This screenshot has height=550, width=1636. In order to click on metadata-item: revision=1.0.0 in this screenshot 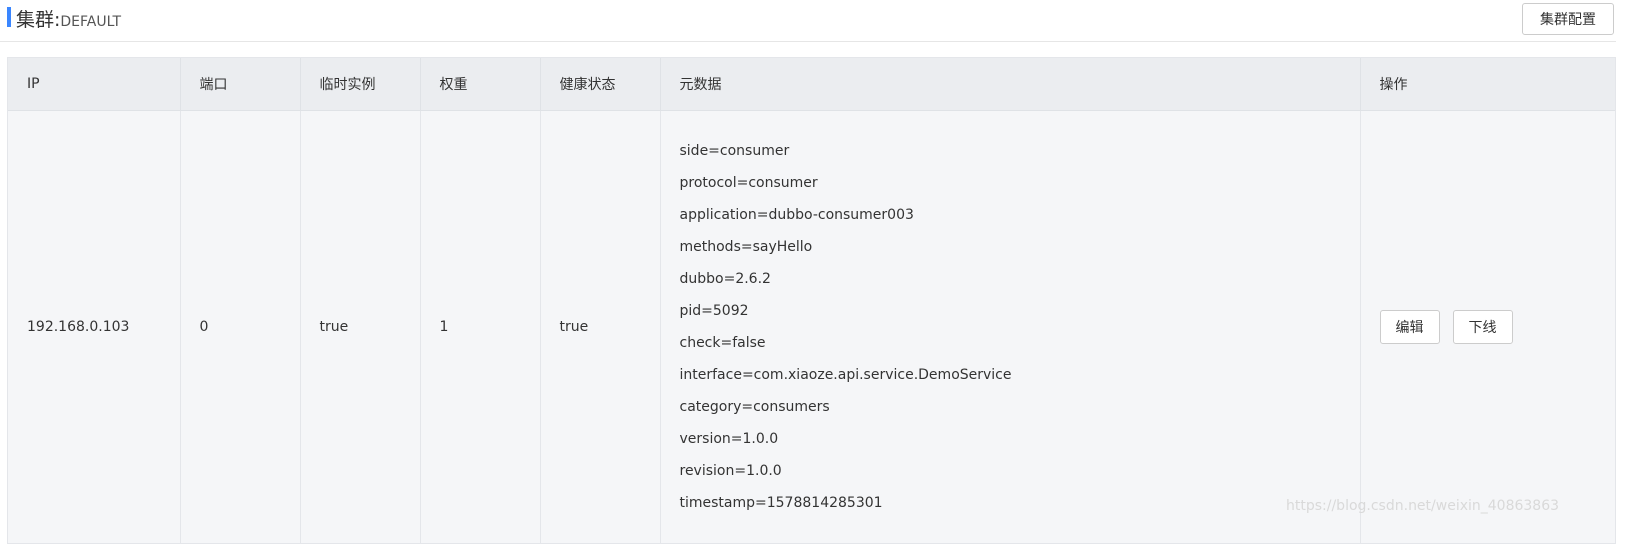, I will do `click(730, 470)`.